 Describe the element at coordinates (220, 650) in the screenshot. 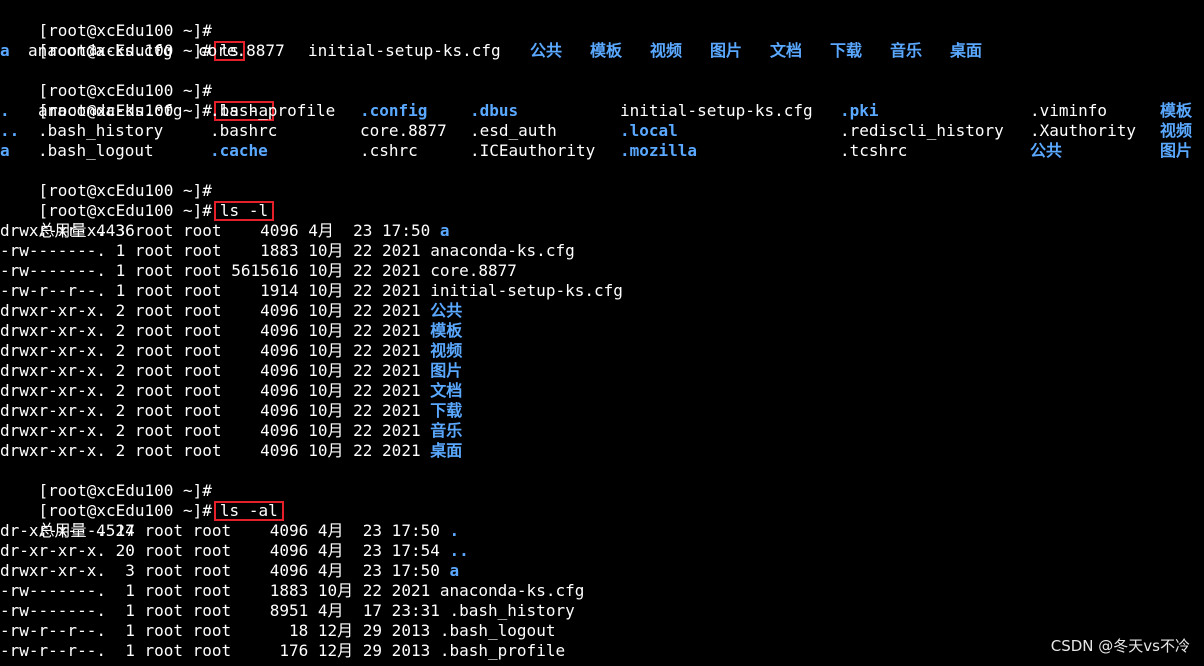

I see `file-metadata: -rw-r--r--. 1 root root 176 12月 29 2013` at that location.